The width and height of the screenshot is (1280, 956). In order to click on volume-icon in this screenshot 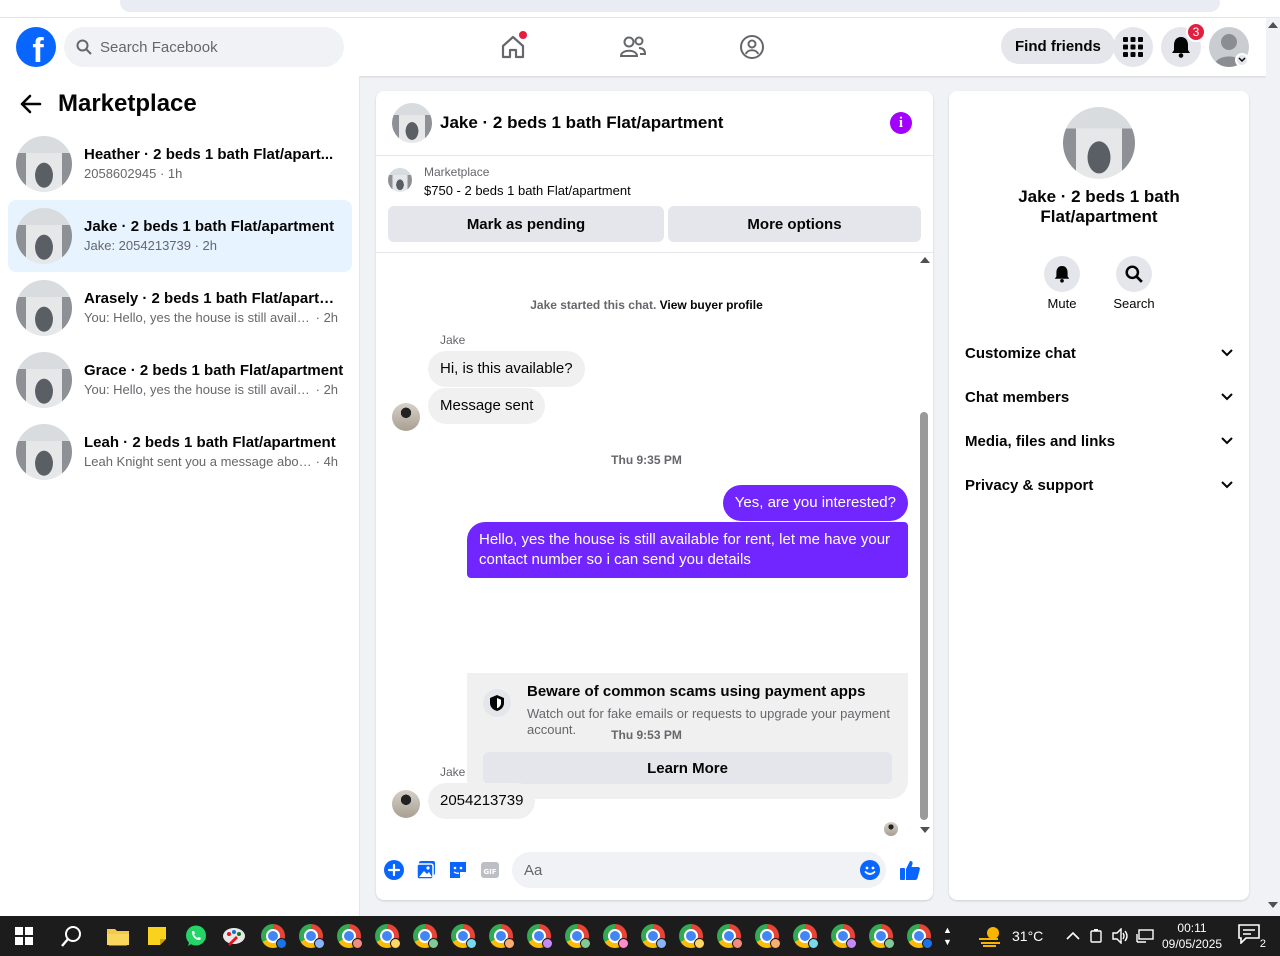, I will do `click(1121, 937)`.